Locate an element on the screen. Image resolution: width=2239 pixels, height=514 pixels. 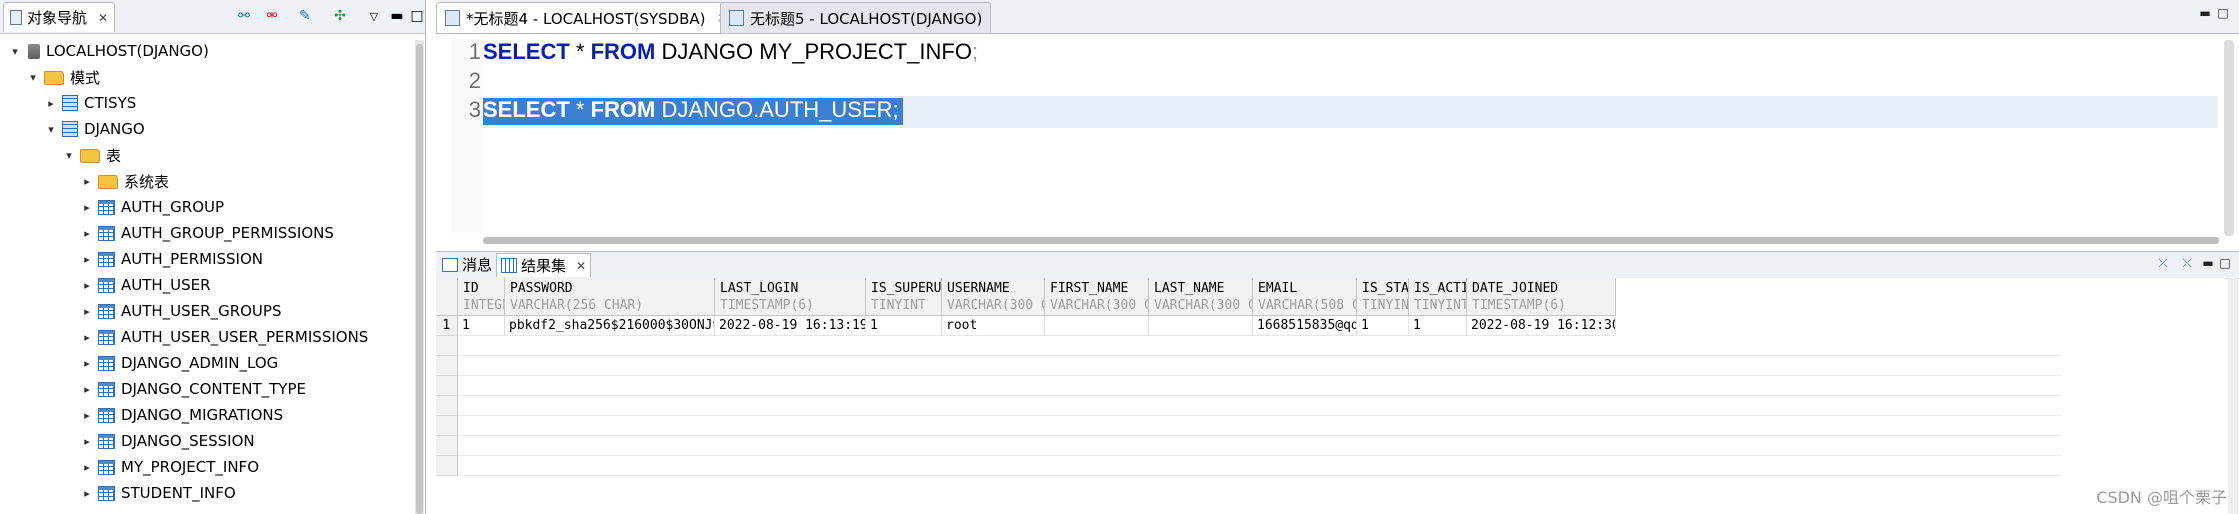
disconnect-icon: ⚮ is located at coordinates (272, 16).